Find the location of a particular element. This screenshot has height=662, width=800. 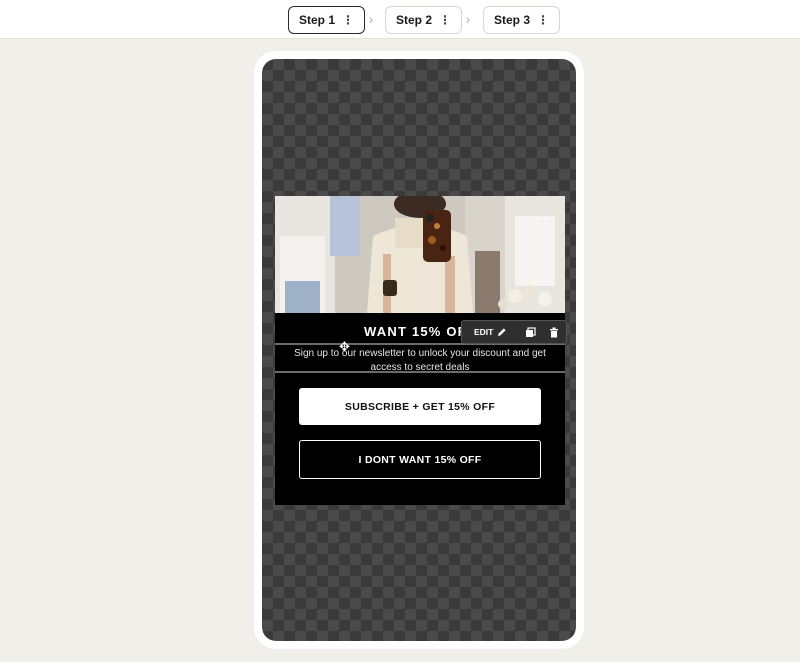

duplicate-button is located at coordinates (530, 332).